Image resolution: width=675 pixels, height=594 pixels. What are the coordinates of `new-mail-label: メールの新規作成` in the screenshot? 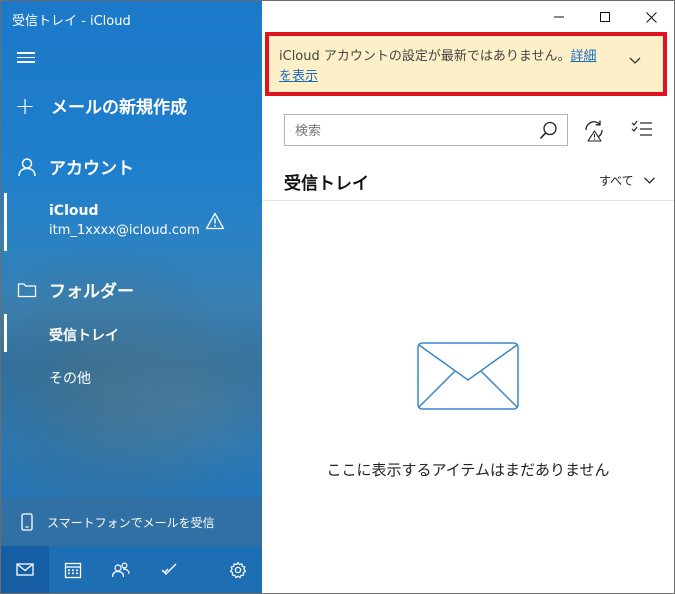 It's located at (119, 108).